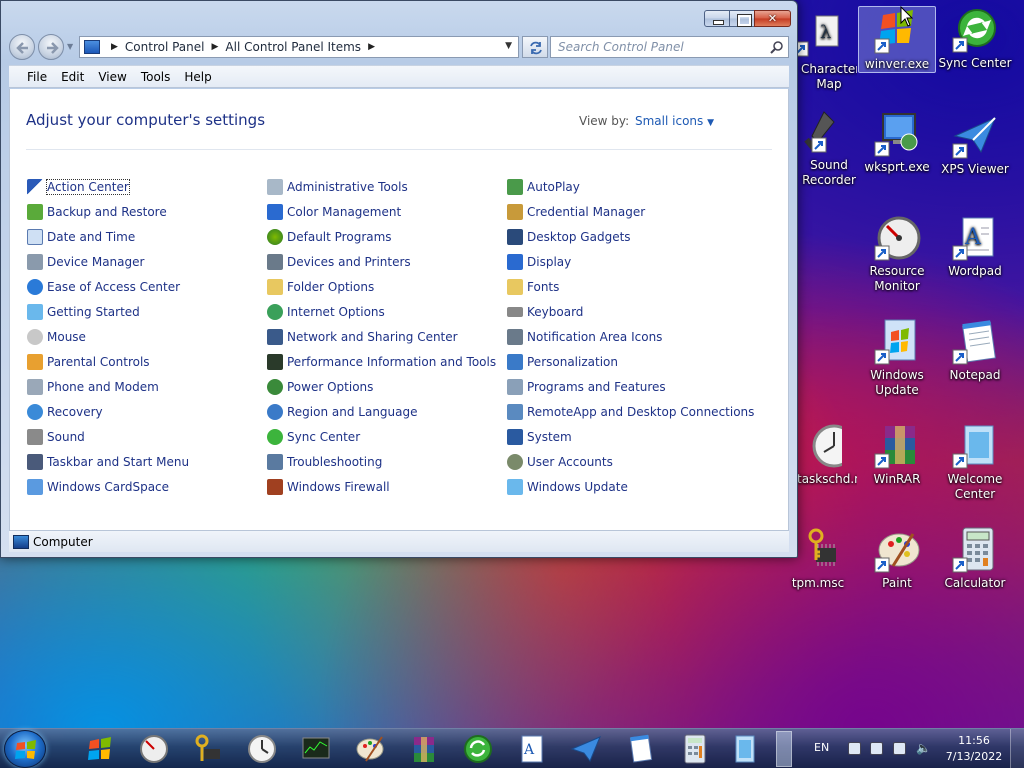 The height and width of the screenshot is (768, 1024). I want to click on show-desktop-button, so click(1017, 748).